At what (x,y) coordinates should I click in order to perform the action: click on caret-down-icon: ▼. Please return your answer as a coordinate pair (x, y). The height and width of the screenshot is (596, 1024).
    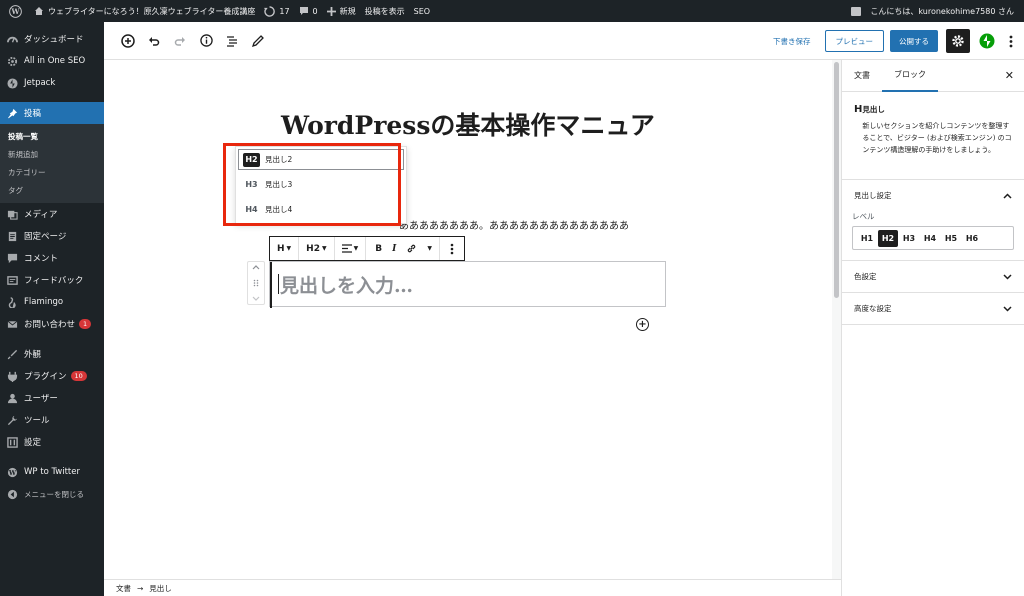
    Looking at the image, I should click on (324, 248).